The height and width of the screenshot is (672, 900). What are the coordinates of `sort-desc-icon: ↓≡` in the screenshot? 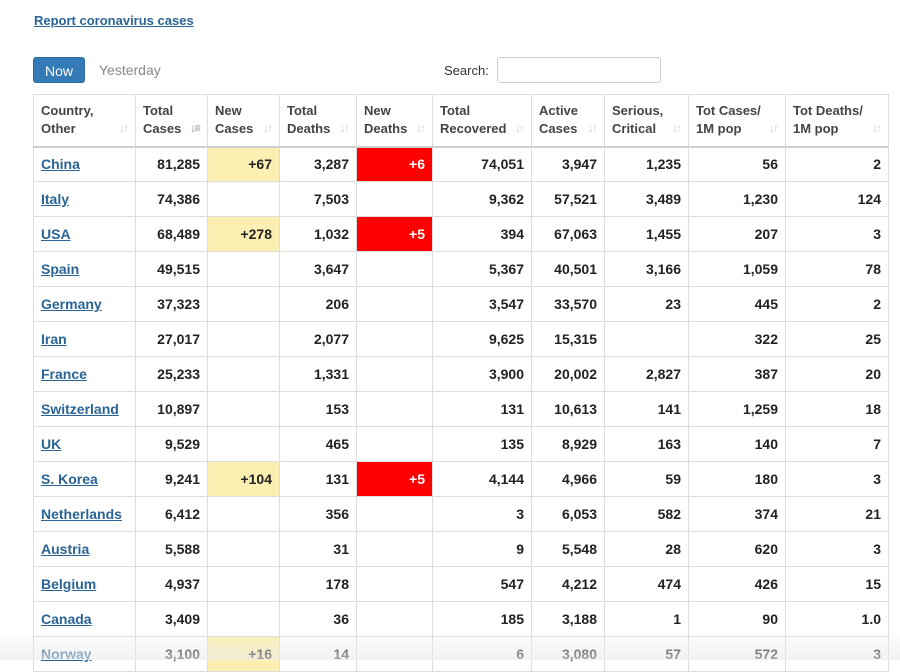 It's located at (195, 128).